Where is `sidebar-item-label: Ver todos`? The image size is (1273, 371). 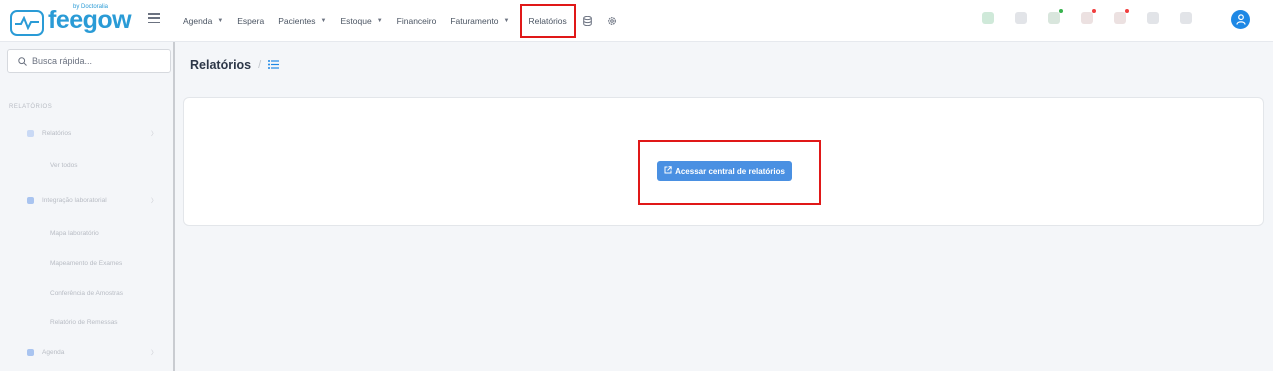
sidebar-item-label: Ver todos is located at coordinates (64, 165).